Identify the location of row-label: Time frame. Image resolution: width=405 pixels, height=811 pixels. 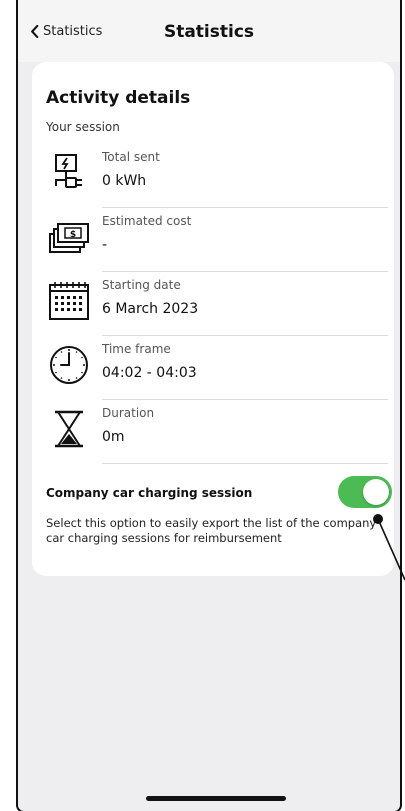
(136, 349).